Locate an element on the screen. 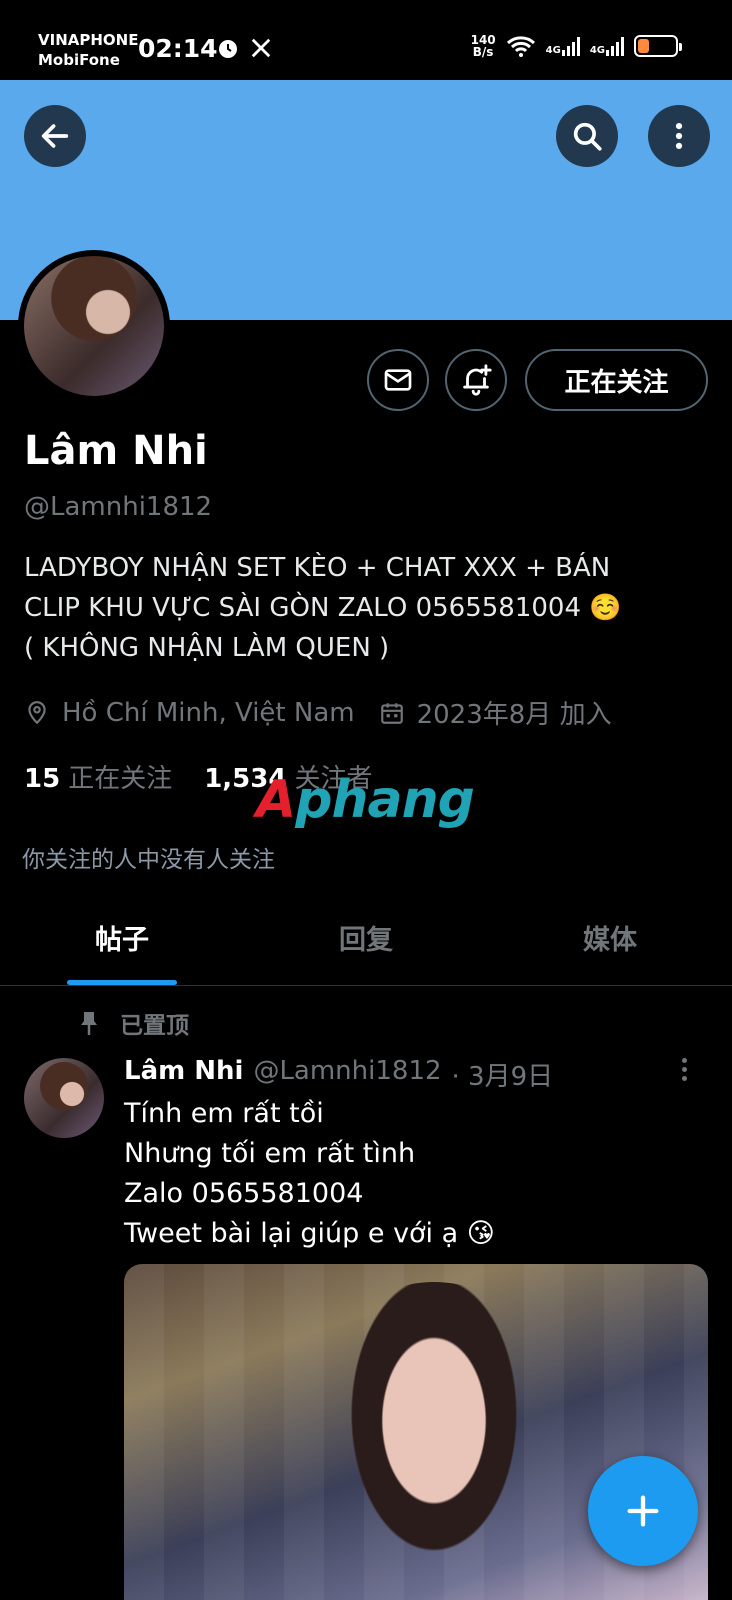  plus-icon is located at coordinates (643, 1511).